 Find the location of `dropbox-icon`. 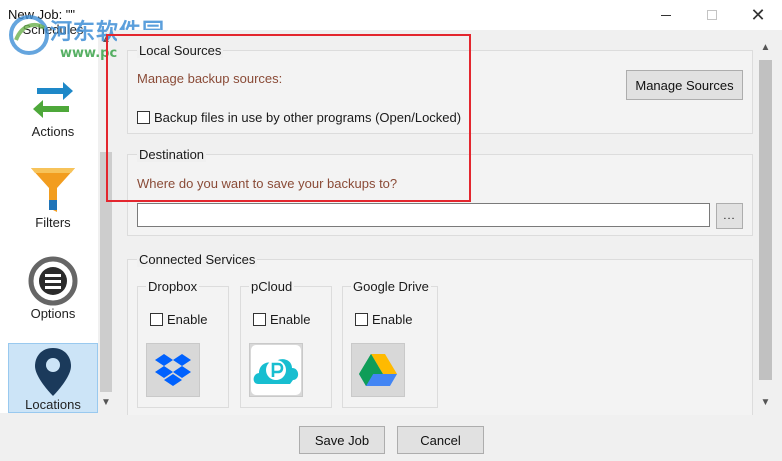

dropbox-icon is located at coordinates (173, 370).